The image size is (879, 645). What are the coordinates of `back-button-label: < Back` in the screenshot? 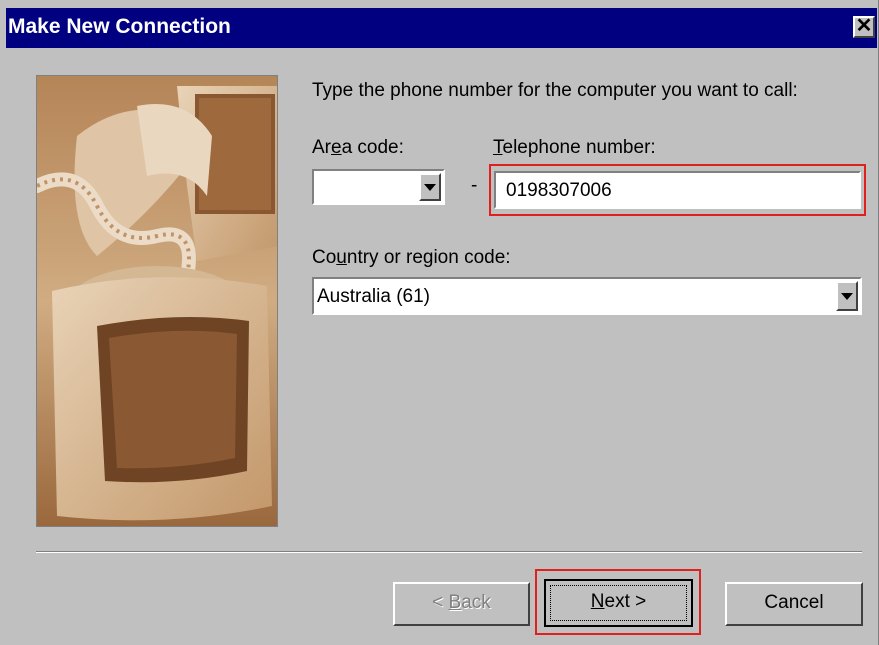 It's located at (461, 602).